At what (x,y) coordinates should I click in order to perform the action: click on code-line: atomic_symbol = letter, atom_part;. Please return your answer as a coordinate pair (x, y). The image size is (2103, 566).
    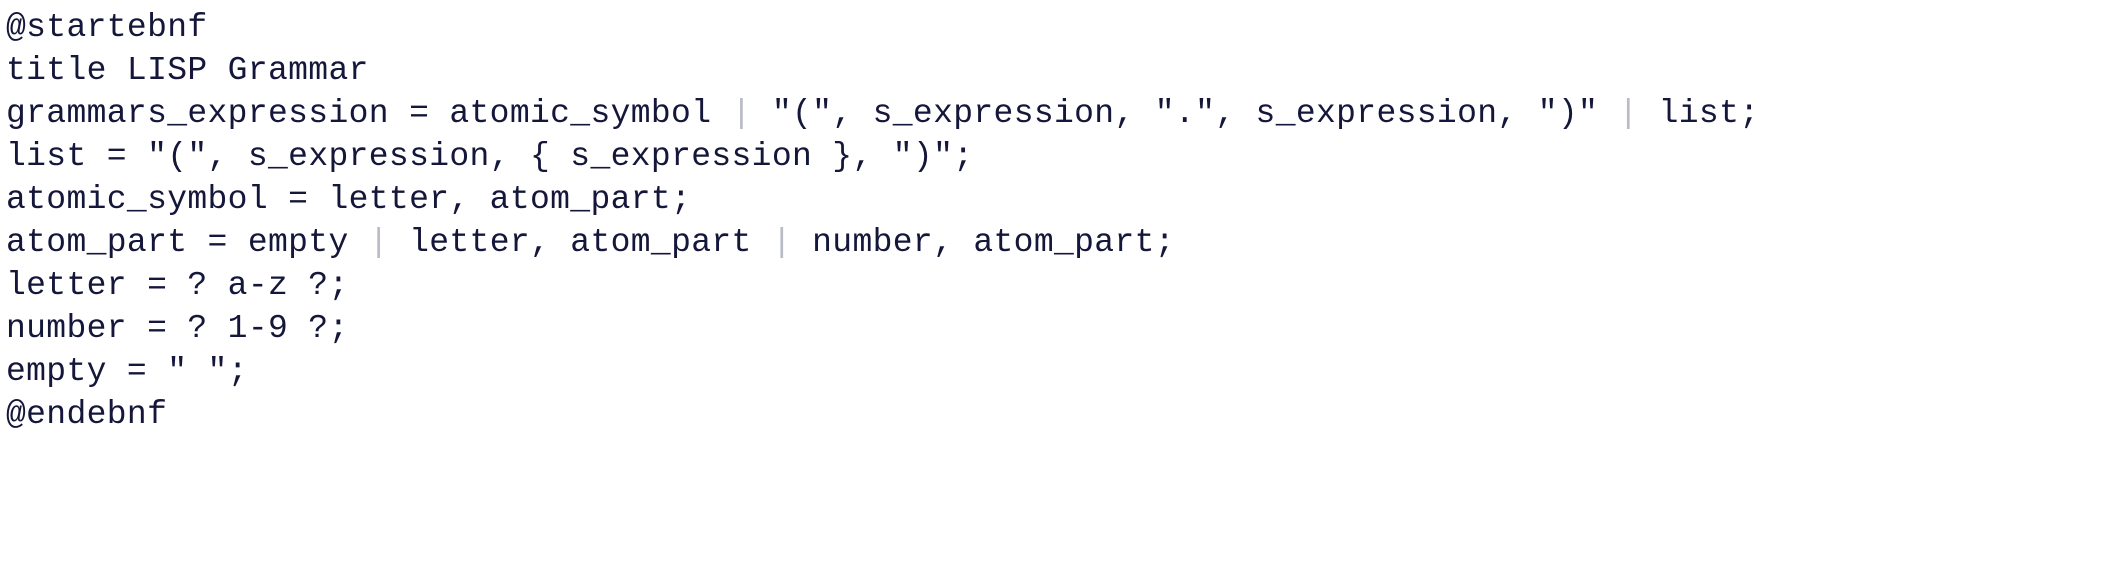
    Looking at the image, I should click on (1054, 199).